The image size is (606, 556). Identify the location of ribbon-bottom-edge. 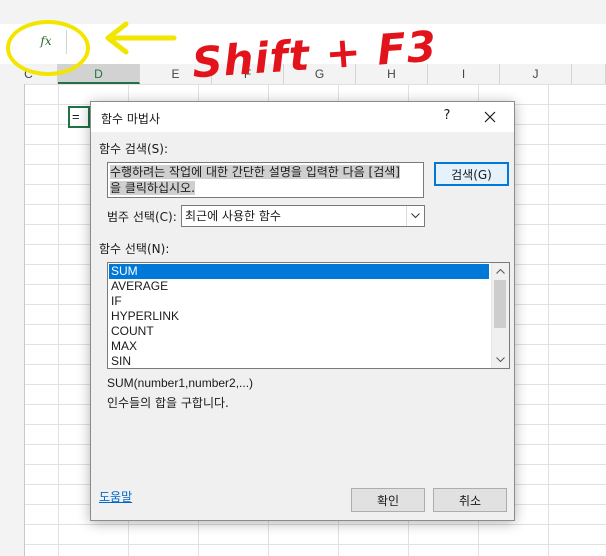
(303, 12).